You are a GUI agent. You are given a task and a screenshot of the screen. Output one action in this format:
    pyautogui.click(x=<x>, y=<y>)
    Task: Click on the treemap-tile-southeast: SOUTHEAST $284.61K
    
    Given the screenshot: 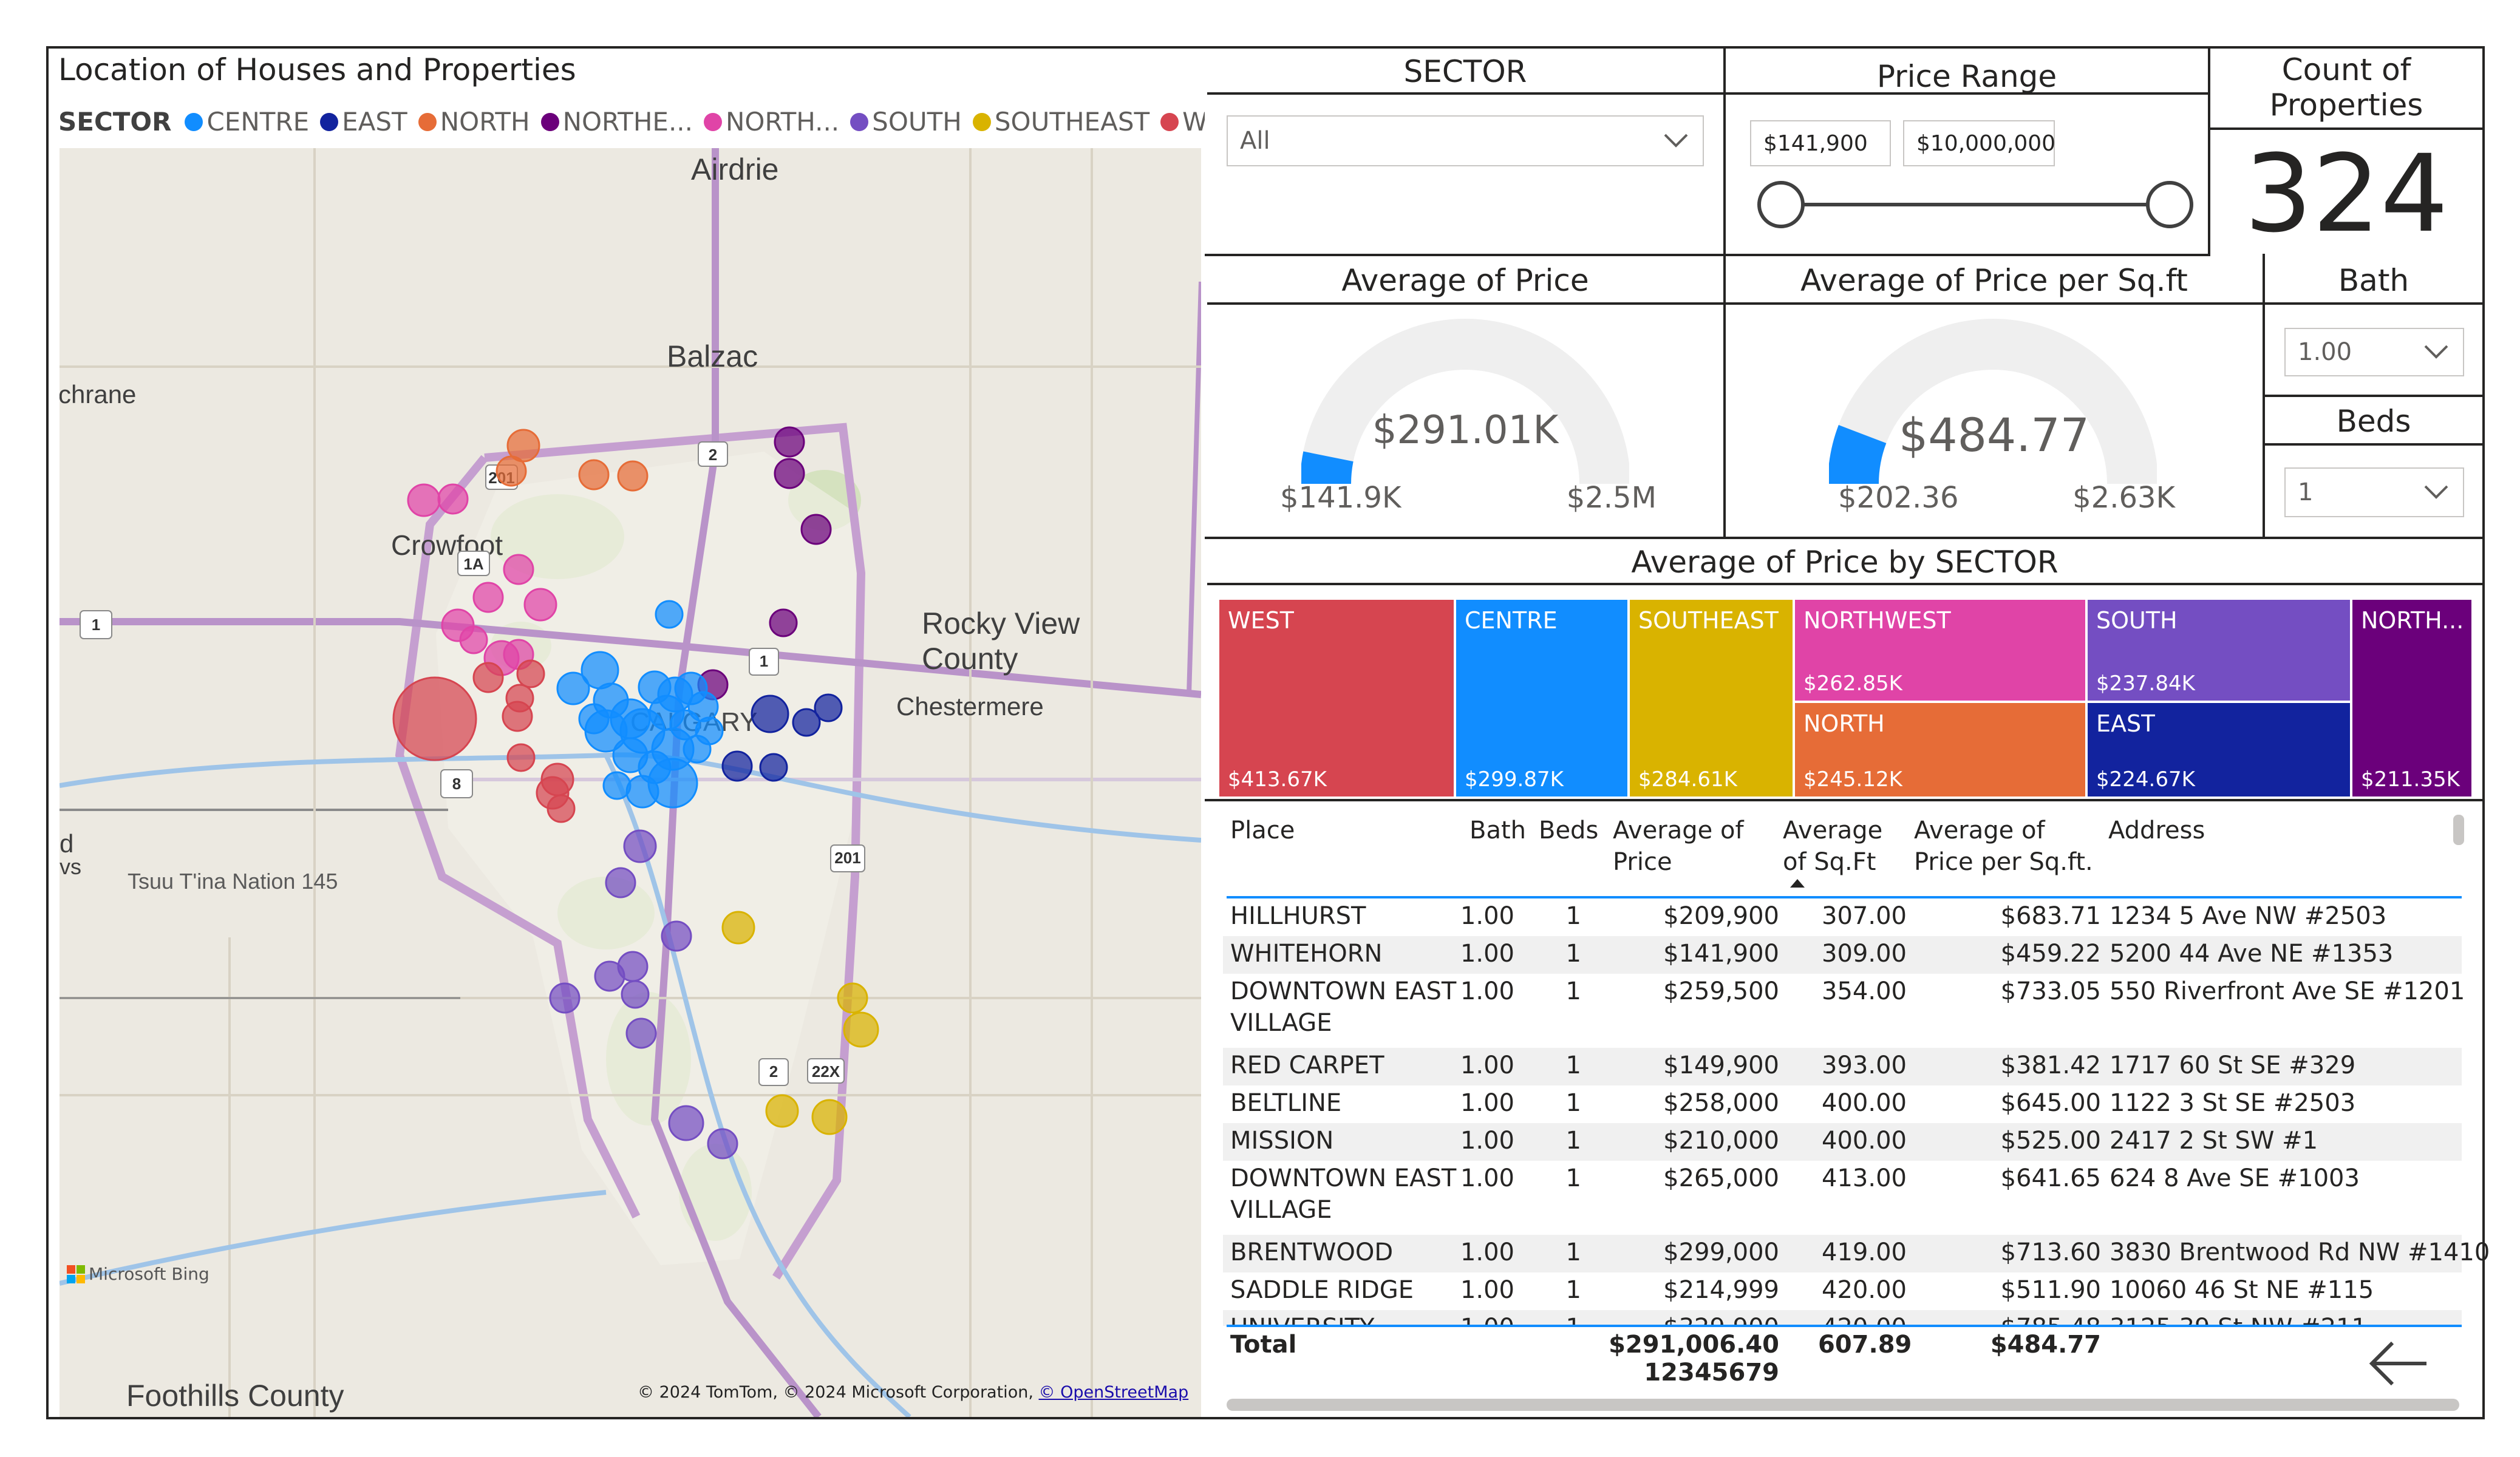 What is the action you would take?
    pyautogui.click(x=1711, y=698)
    